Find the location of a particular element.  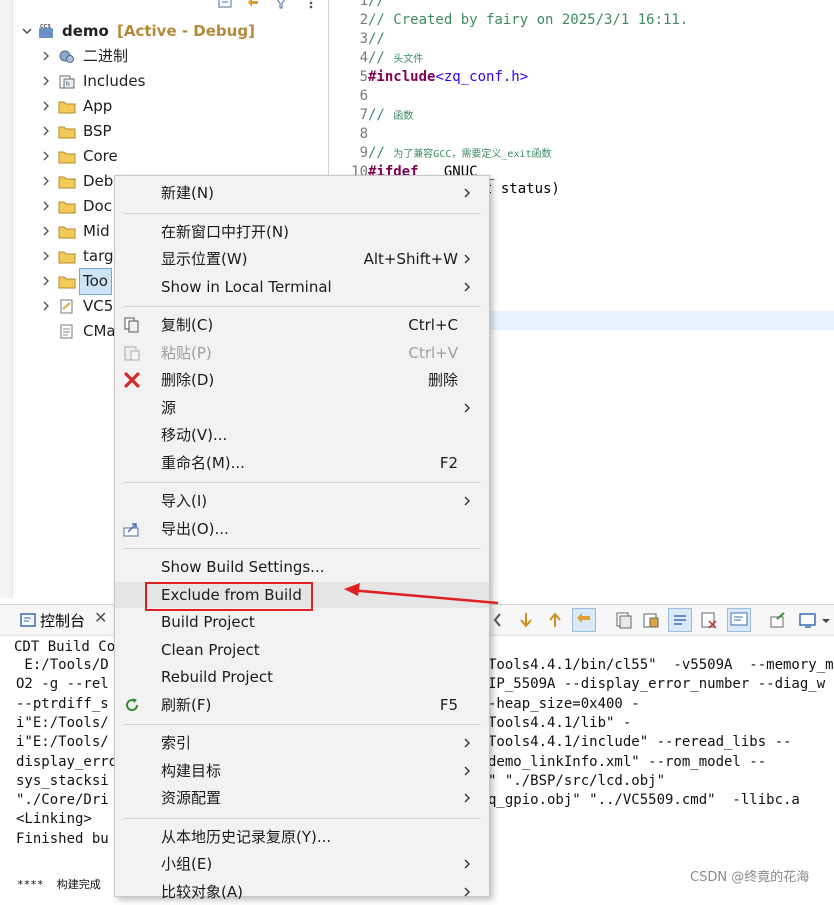

console-line-left: display_erro is located at coordinates (66, 762).